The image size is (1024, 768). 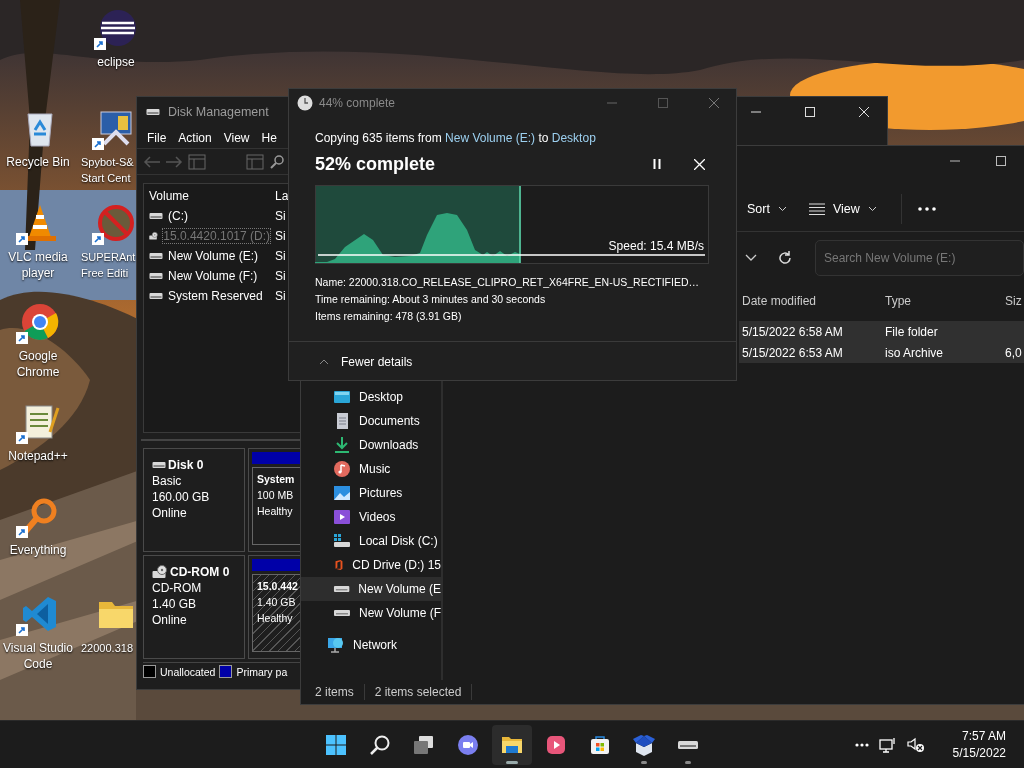 I want to click on drive-label: 15.0.4420.1017 (D:), so click(x=216, y=236).